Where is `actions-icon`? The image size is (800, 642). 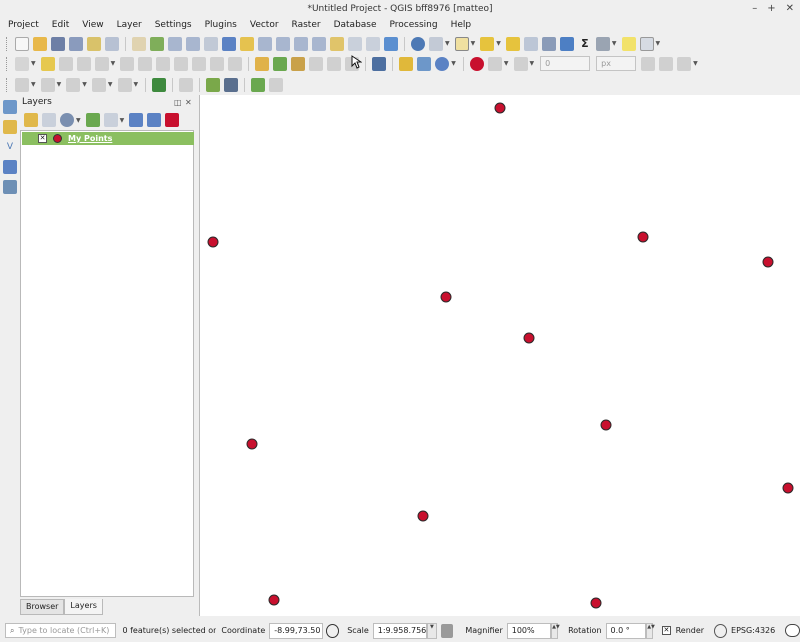 actions-icon is located at coordinates (436, 43).